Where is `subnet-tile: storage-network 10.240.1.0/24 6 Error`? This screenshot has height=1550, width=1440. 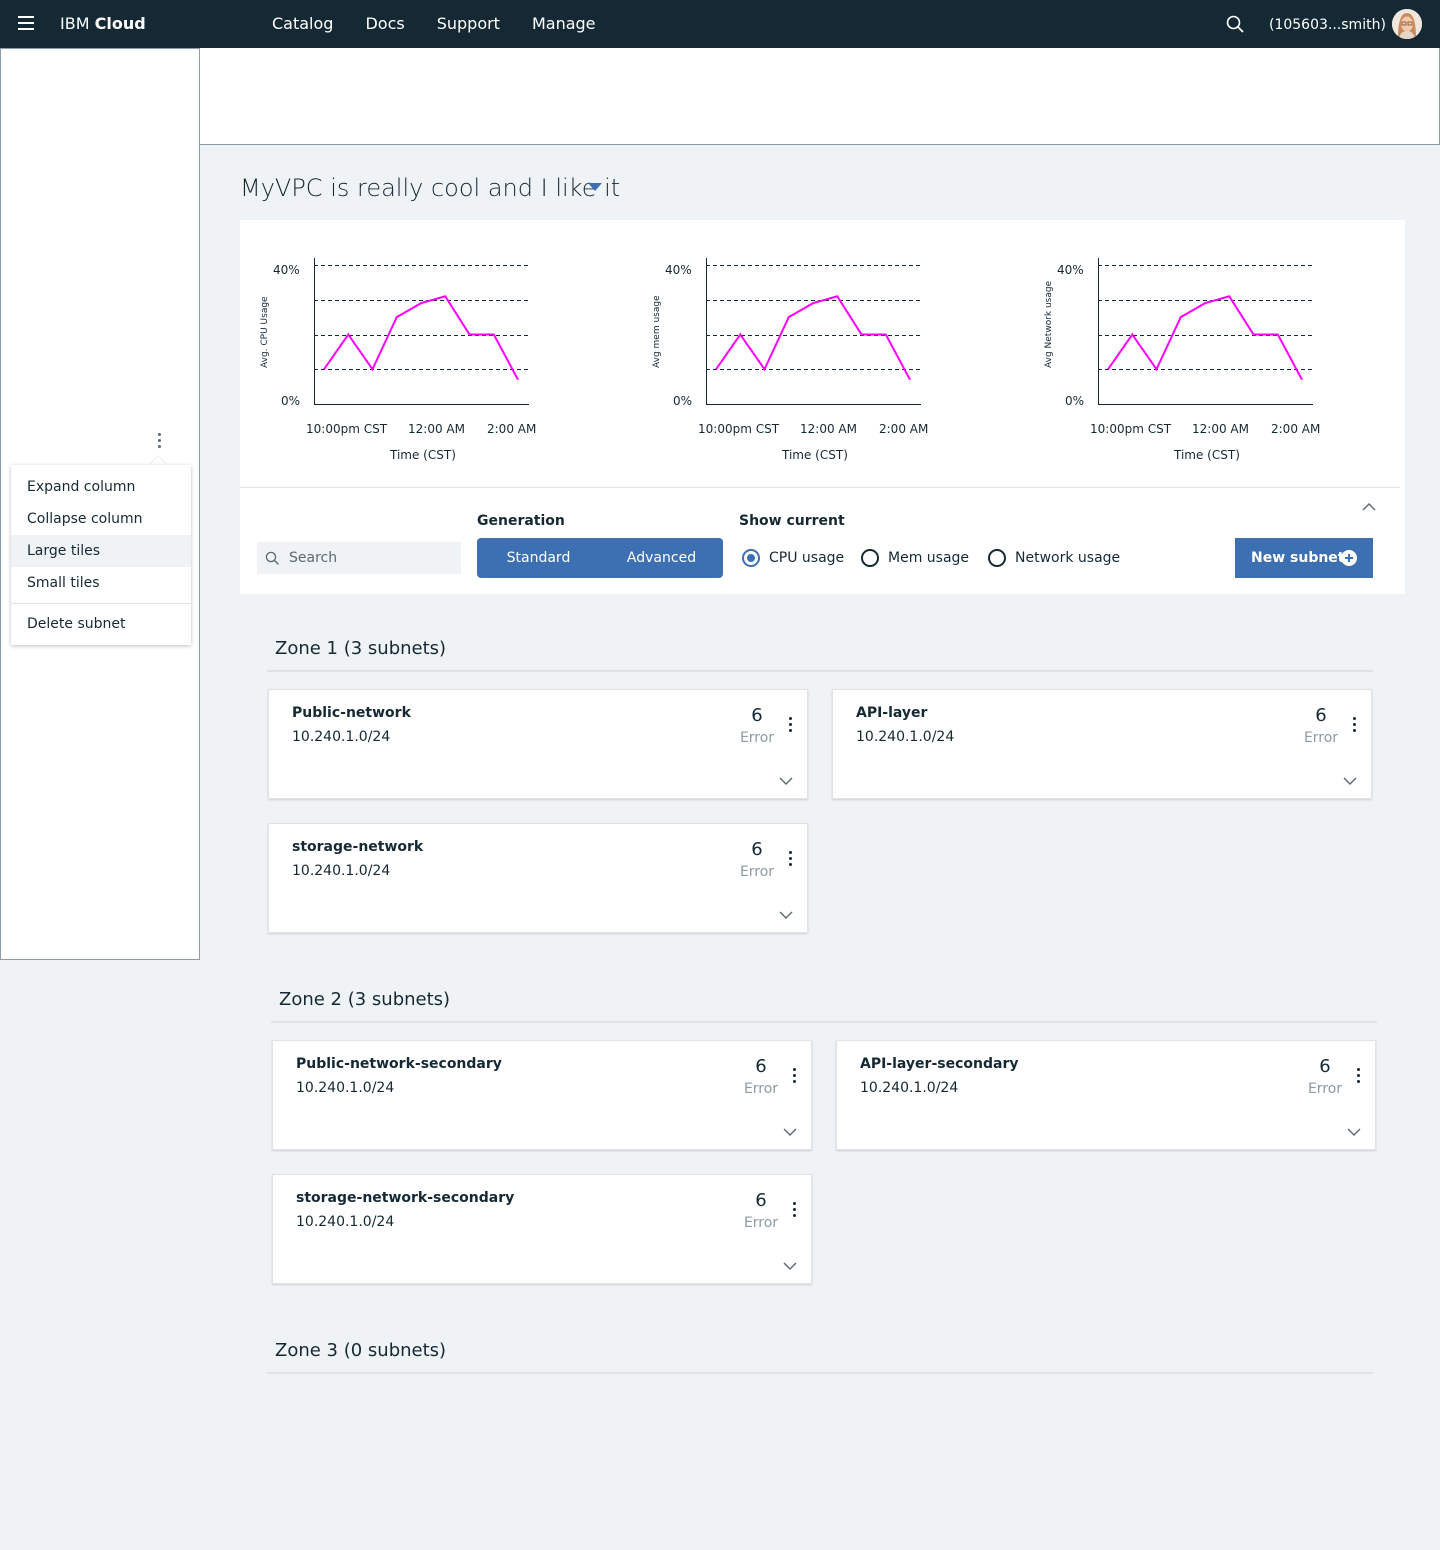 subnet-tile: storage-network 10.240.1.0/24 6 Error is located at coordinates (538, 878).